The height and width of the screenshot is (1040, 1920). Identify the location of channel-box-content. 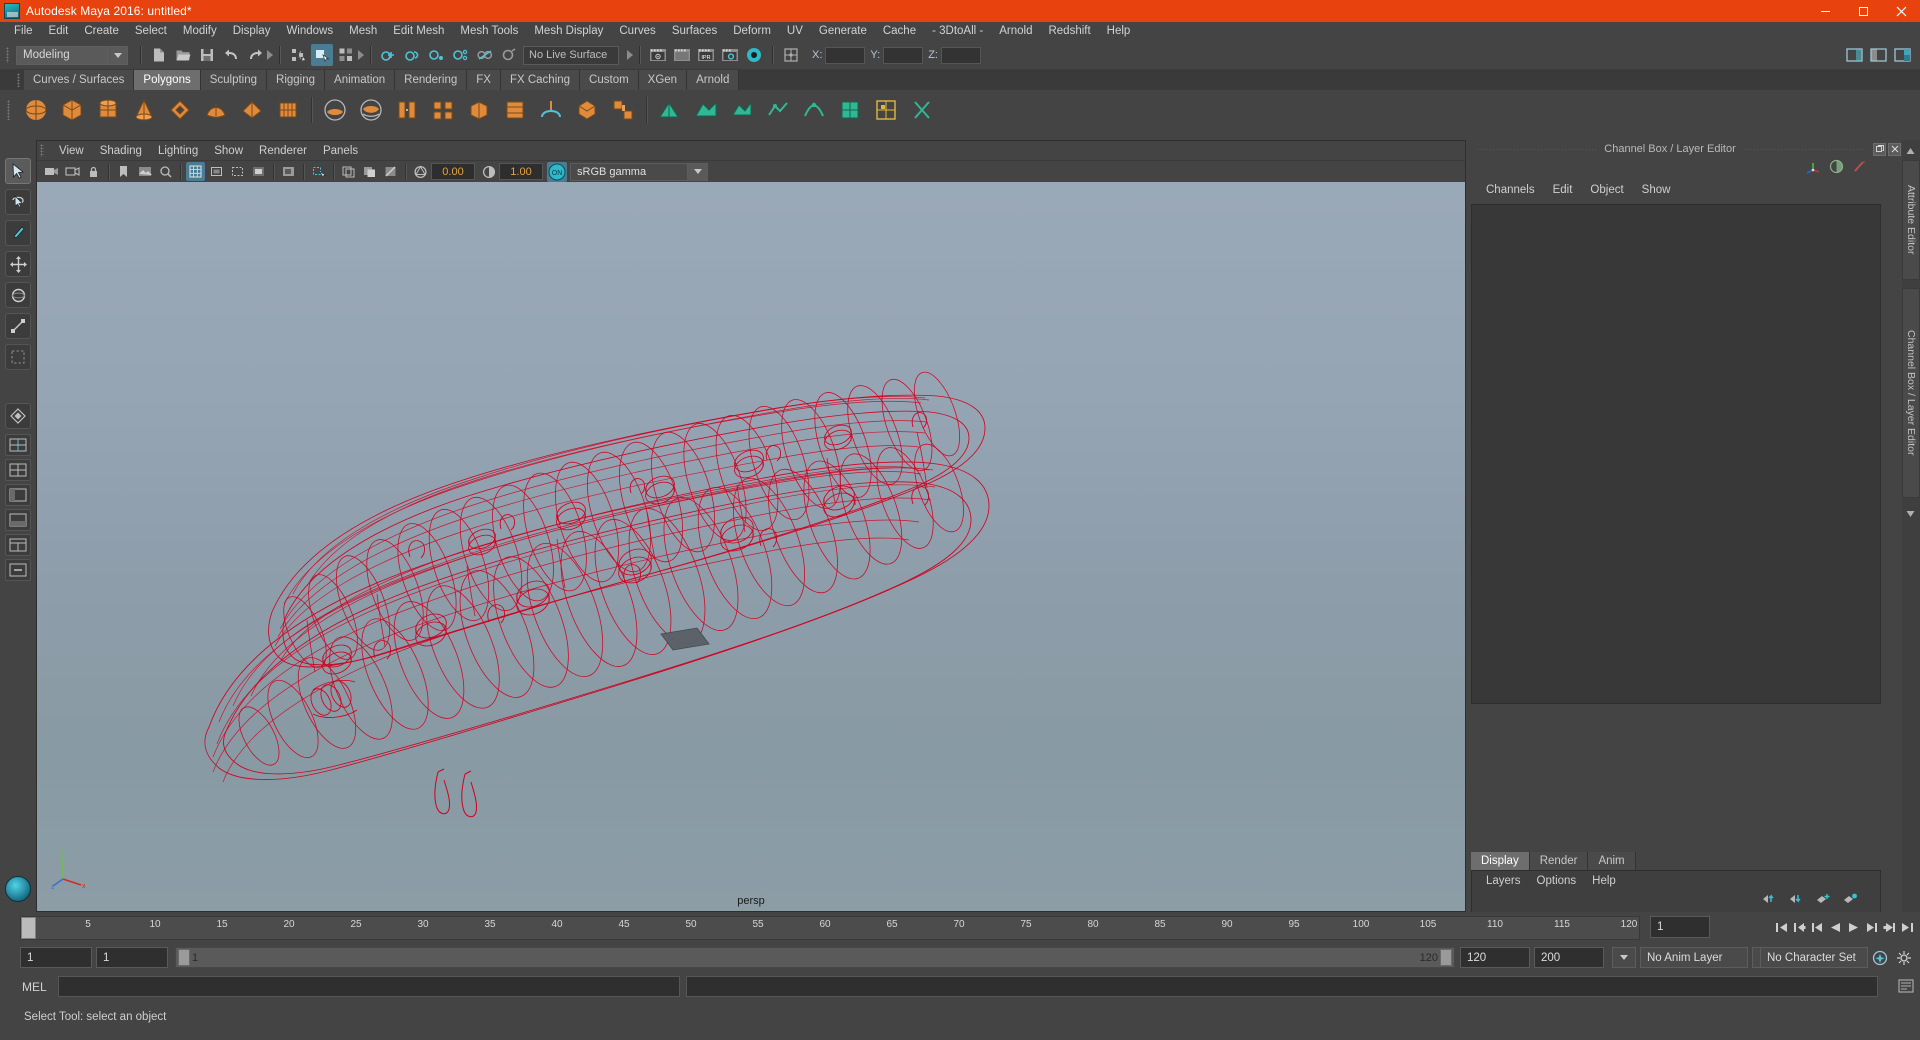
(1676, 454).